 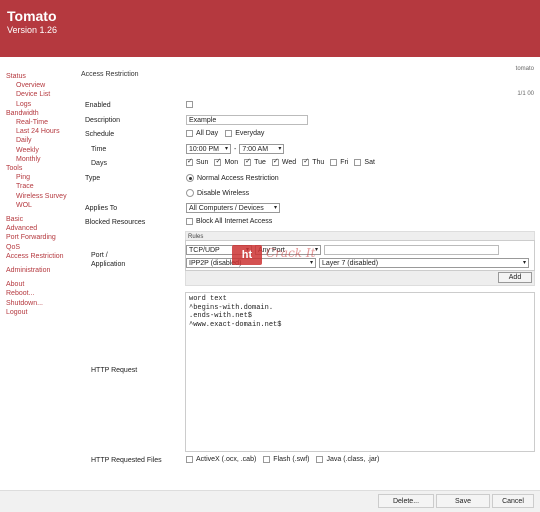 I want to click on sidebar-item: Tools, so click(x=42, y=168).